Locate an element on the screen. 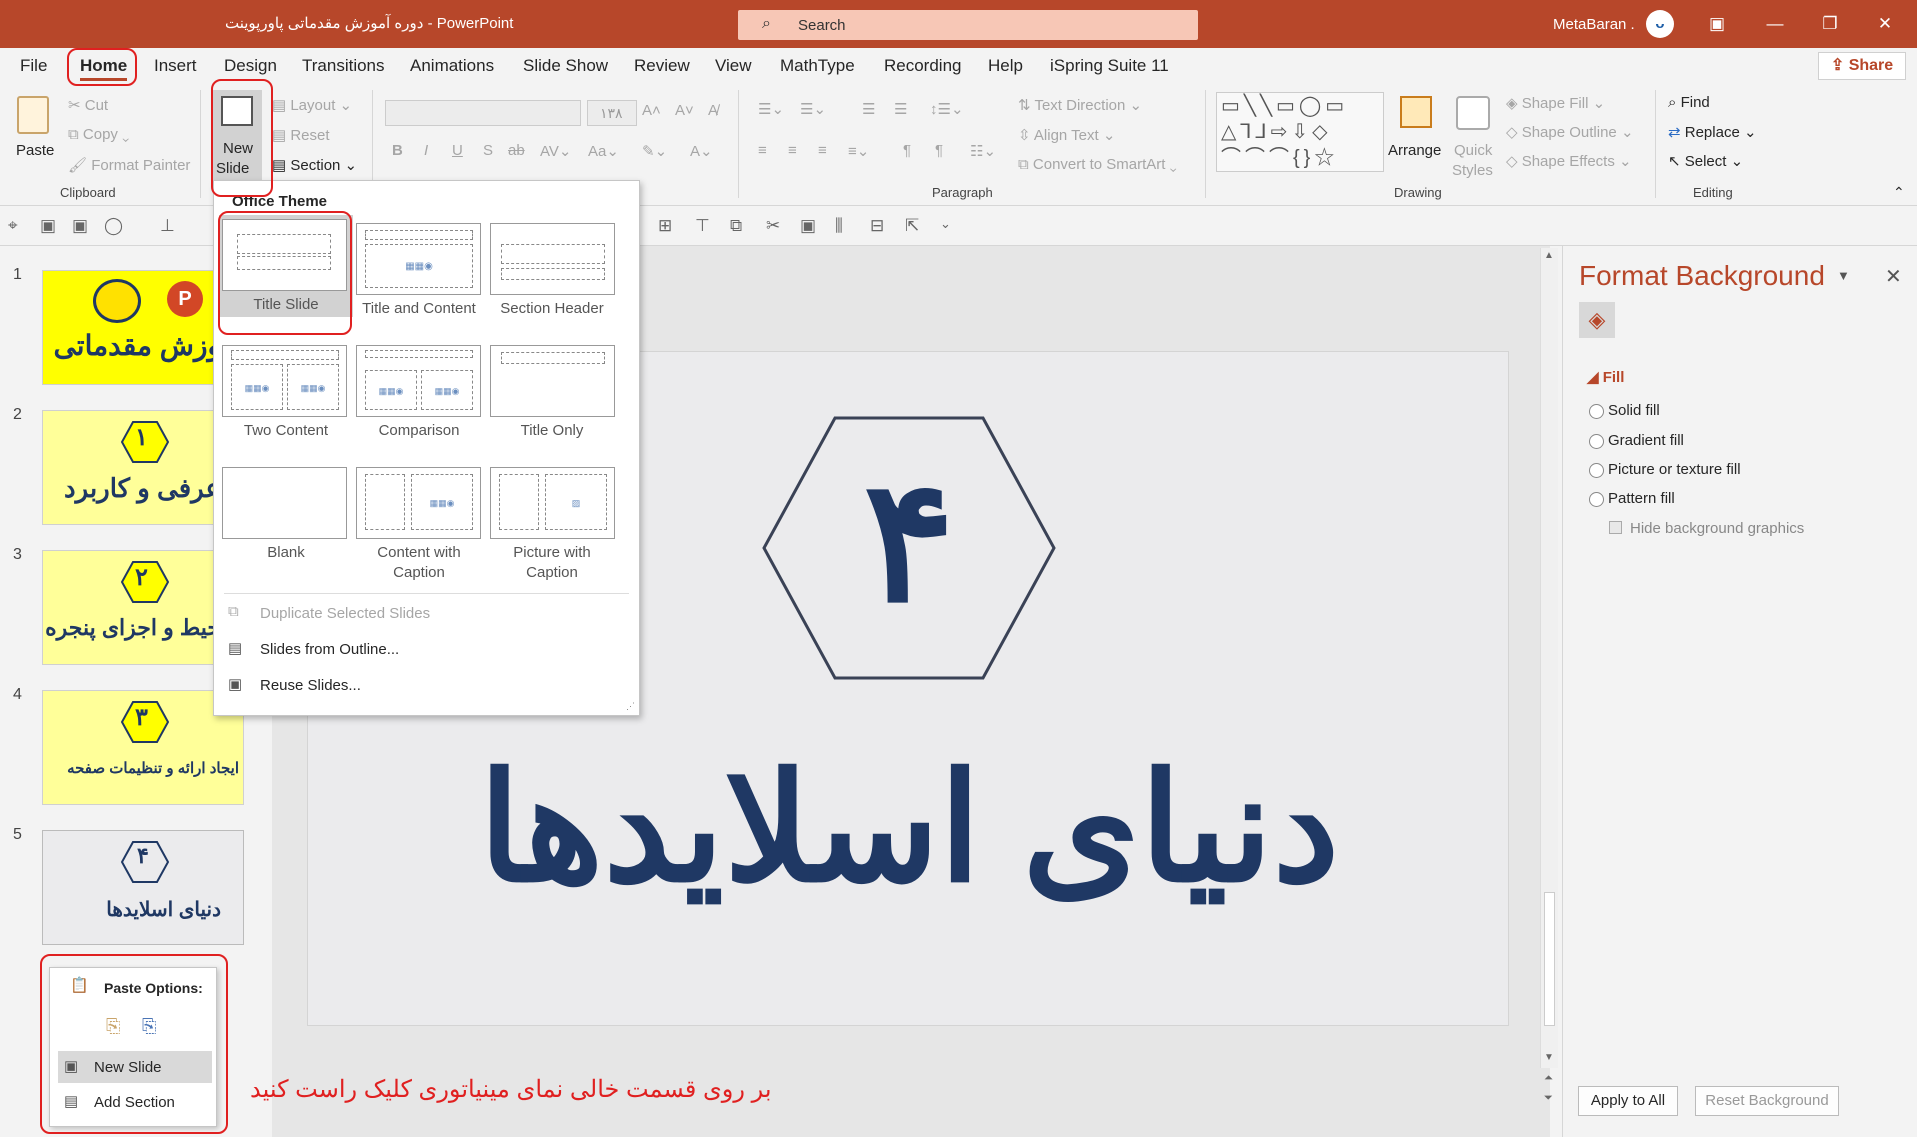 The width and height of the screenshot is (1917, 1137). replace-button: ⇄ Replace ⌄ is located at coordinates (1712, 132).